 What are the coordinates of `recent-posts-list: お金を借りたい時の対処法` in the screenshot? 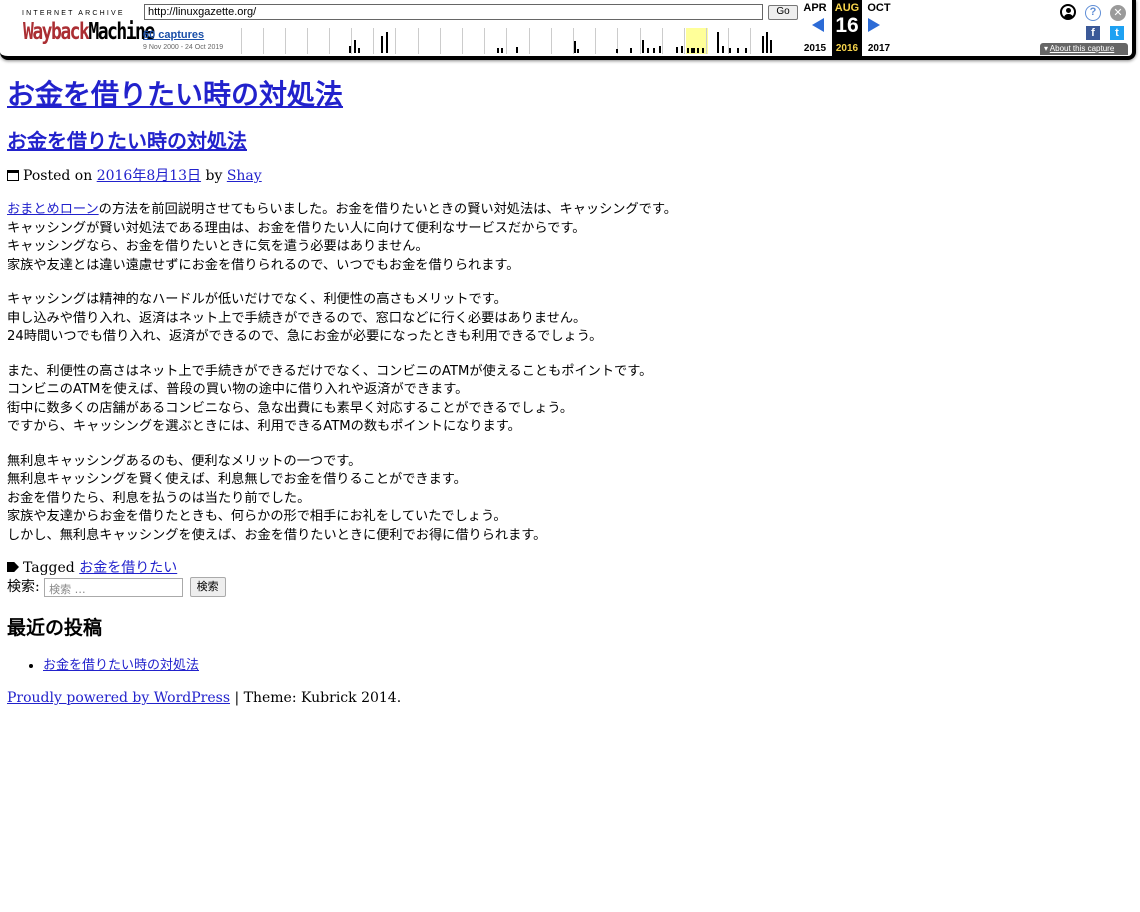 It's located at (557, 666).